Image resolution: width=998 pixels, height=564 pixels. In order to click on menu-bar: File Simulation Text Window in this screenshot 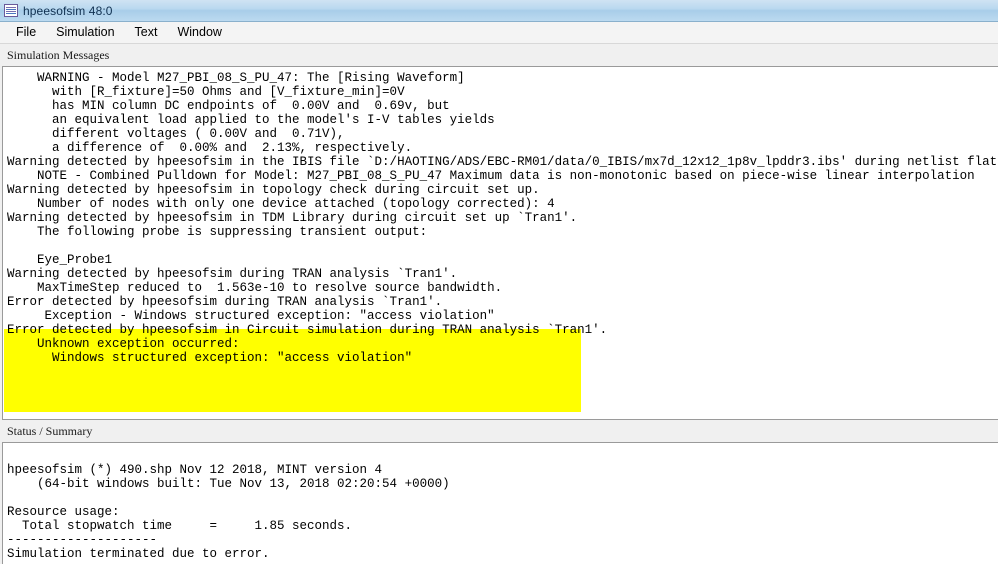, I will do `click(499, 33)`.